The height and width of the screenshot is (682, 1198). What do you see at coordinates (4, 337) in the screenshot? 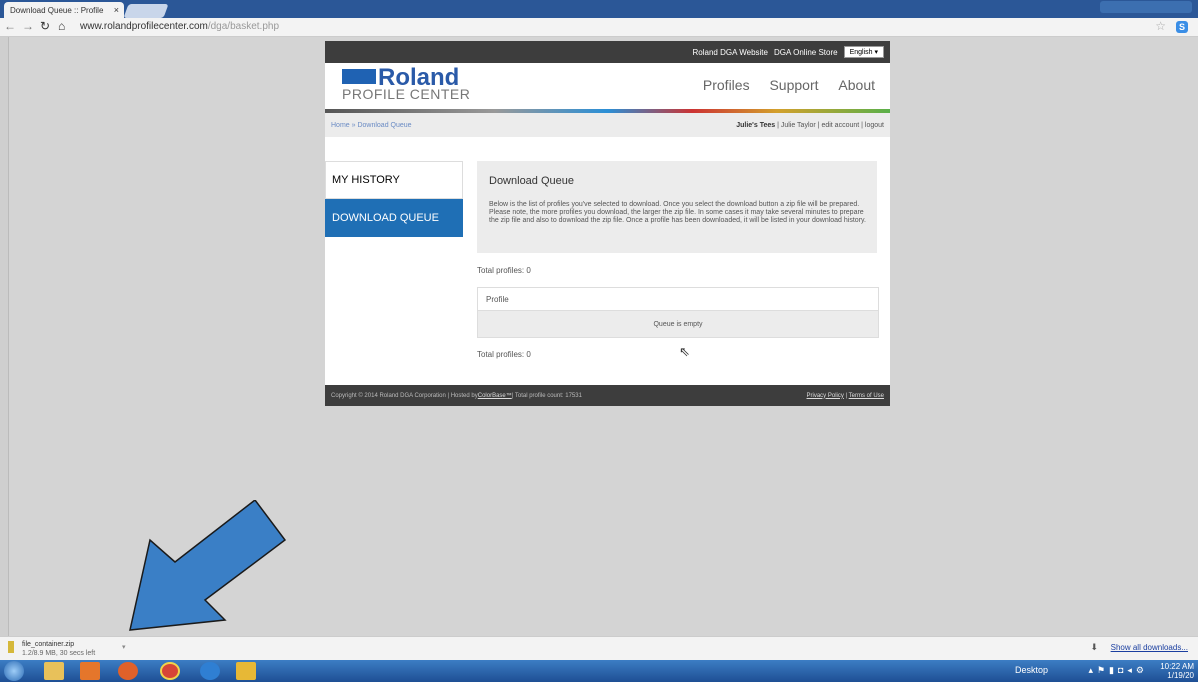
I see `left-edge` at bounding box center [4, 337].